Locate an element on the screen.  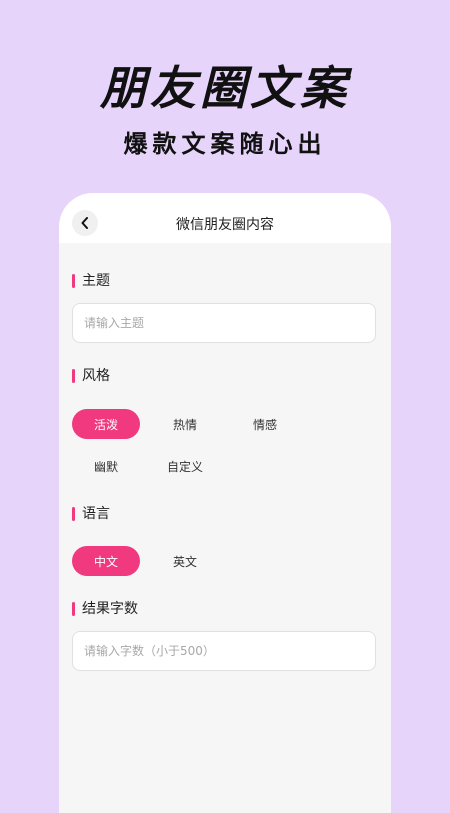
word-count-field is located at coordinates (224, 651).